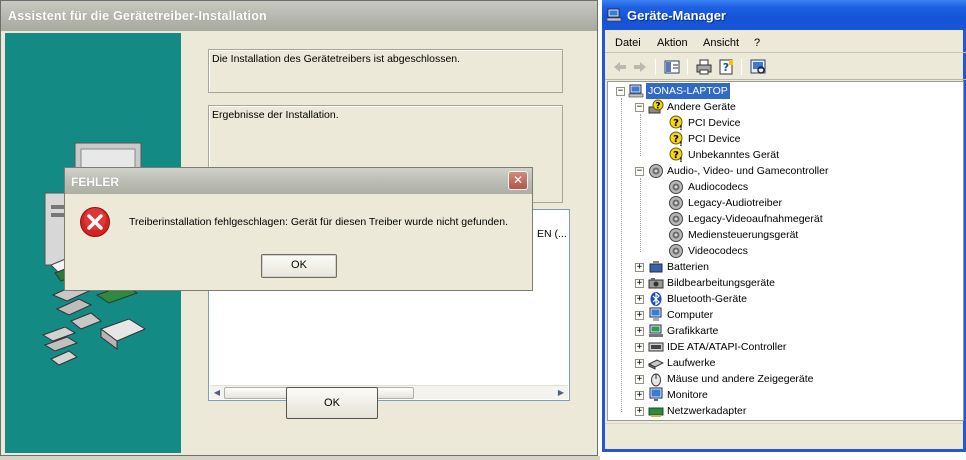 The image size is (966, 460). Describe the element at coordinates (656, 330) in the screenshot. I see `display-adapter-icon` at that location.